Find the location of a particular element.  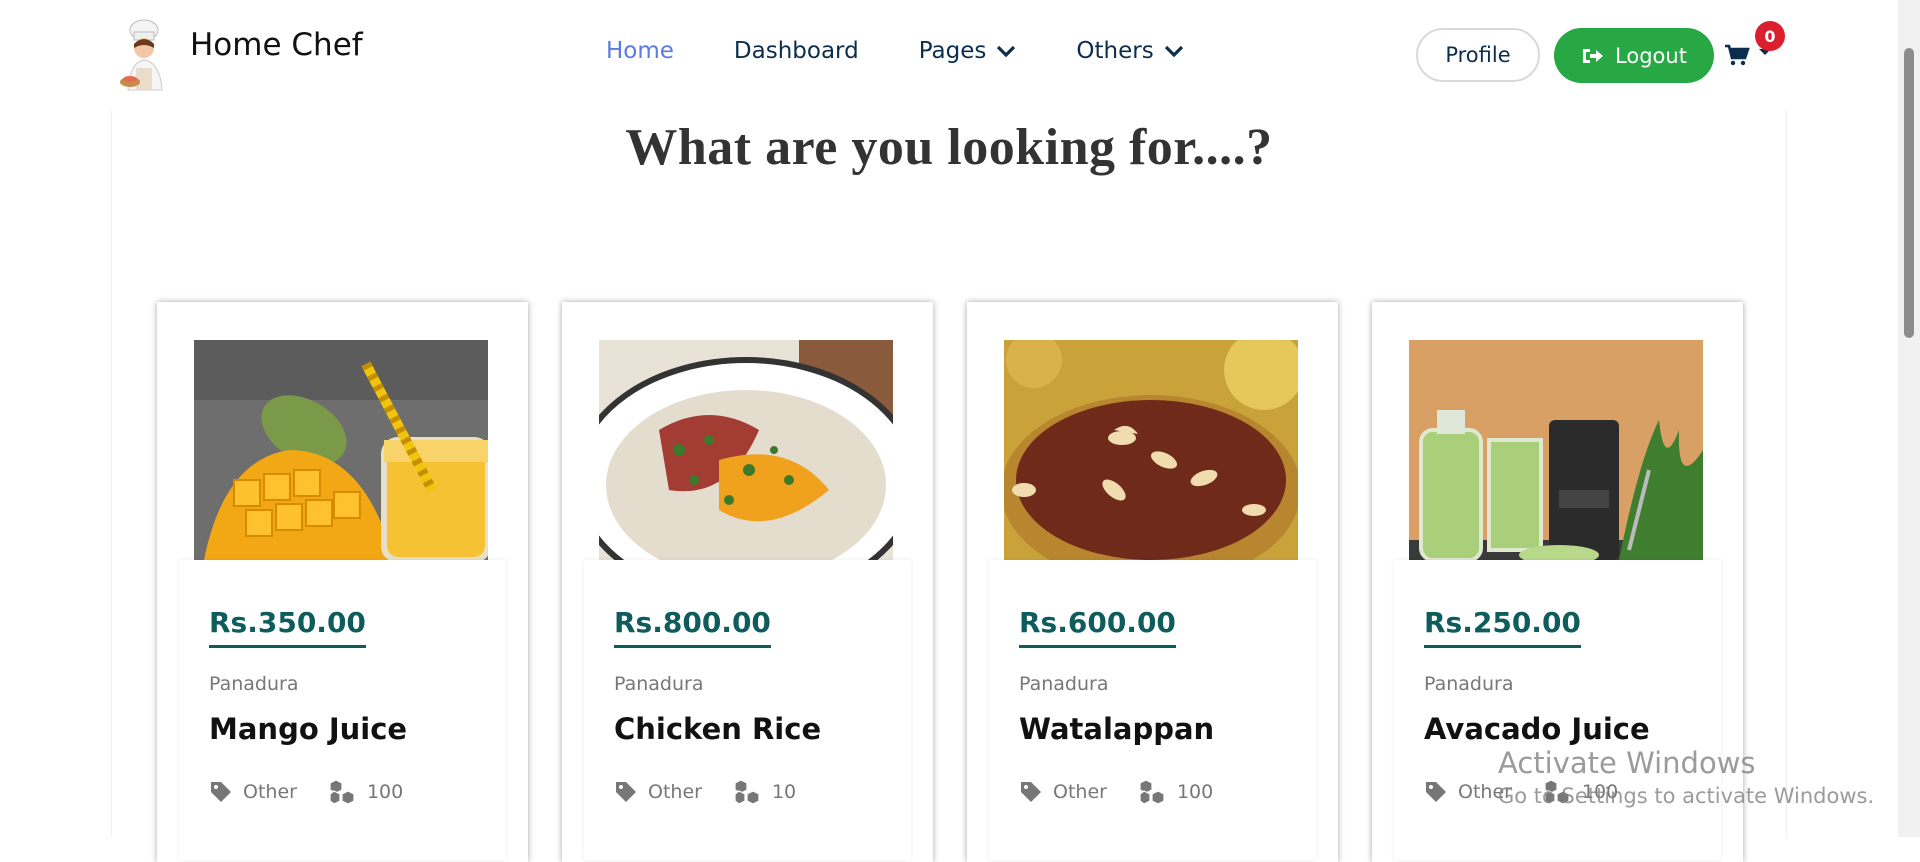

product-card: Rs.800.00 Panadura Chicken Rice Other 10 is located at coordinates (747, 582).